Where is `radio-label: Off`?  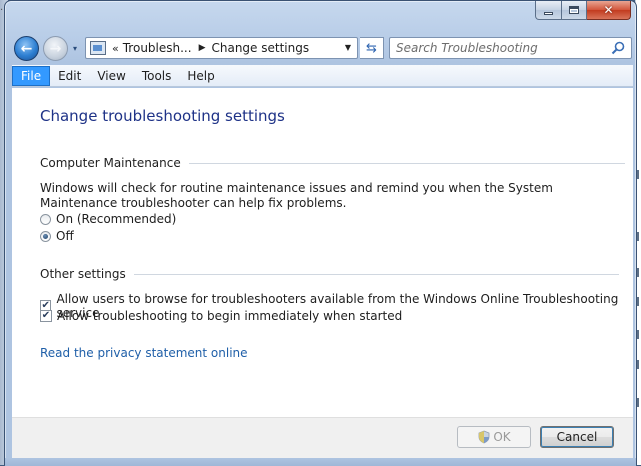
radio-label: Off is located at coordinates (65, 236).